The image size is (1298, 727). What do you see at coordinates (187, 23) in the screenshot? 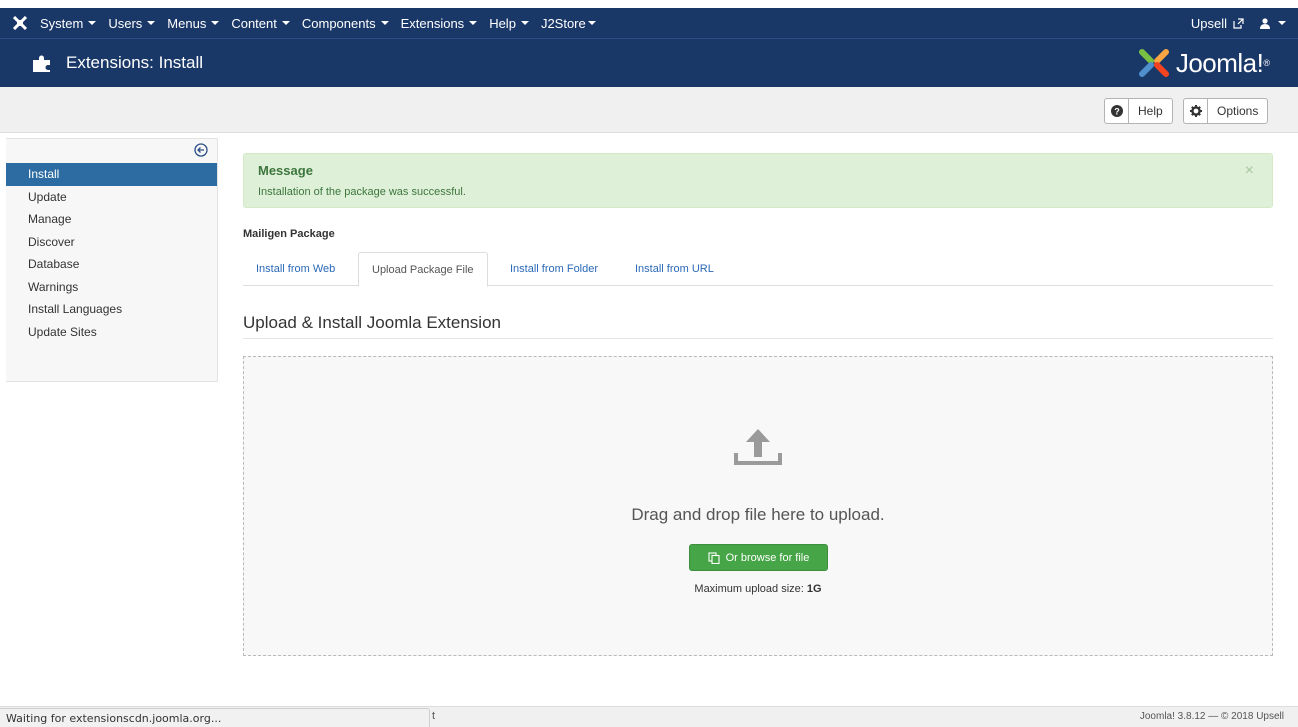
I see `menu-menus-label: Menus` at bounding box center [187, 23].